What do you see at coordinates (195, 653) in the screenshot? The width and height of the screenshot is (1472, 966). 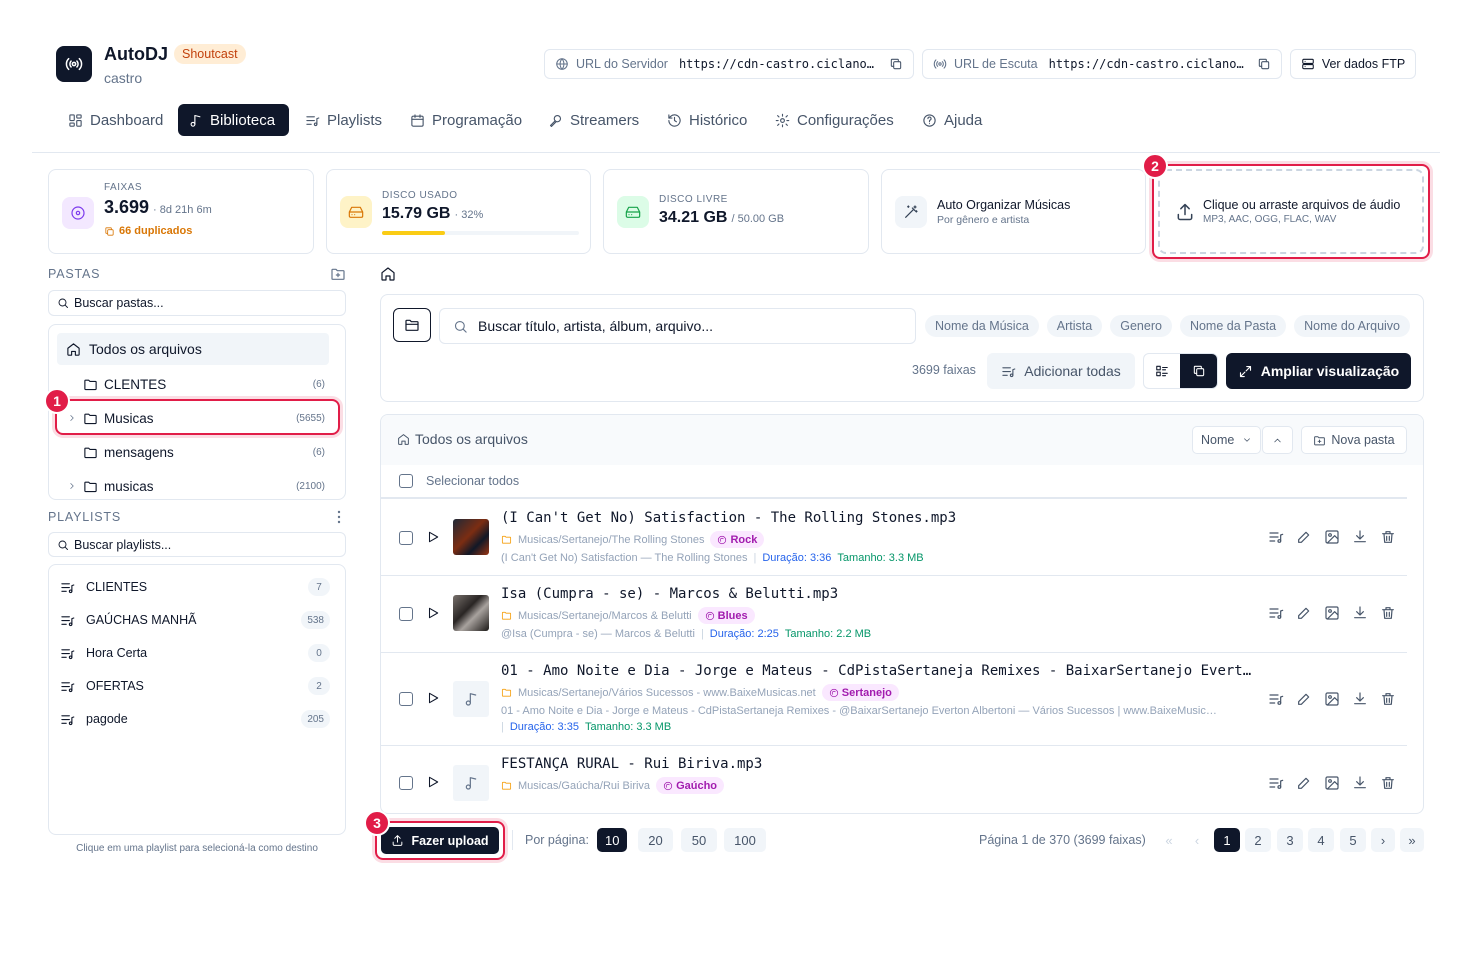 I see `playlist-item-hora-certa: Hora Certa 0` at bounding box center [195, 653].